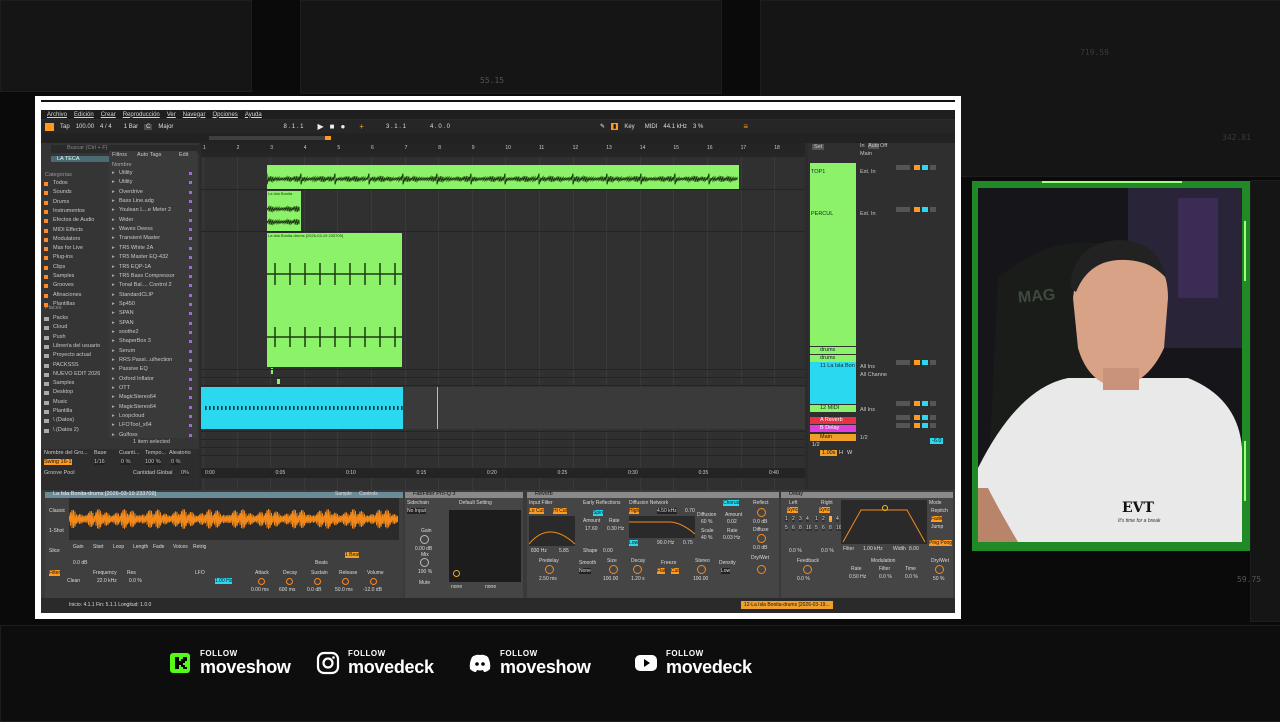 The height and width of the screenshot is (722, 1280). I want to click on envelope-value: 600 ms, so click(287, 590).